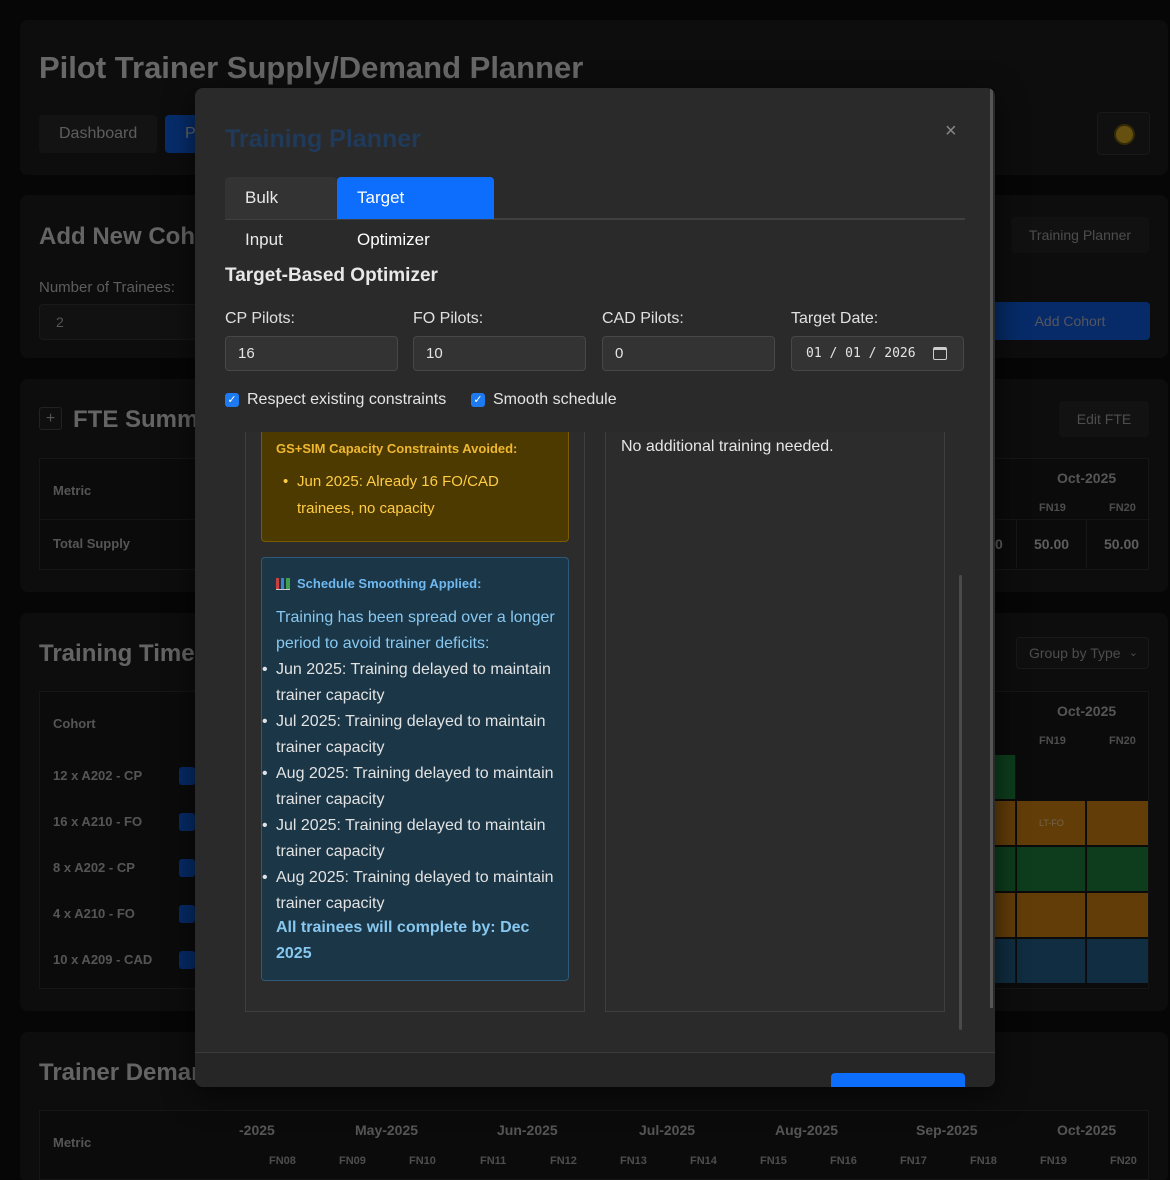  Describe the element at coordinates (397, 448) in the screenshot. I see `constraints-title: GS+SIM Capacity Constraints Avoided:` at that location.